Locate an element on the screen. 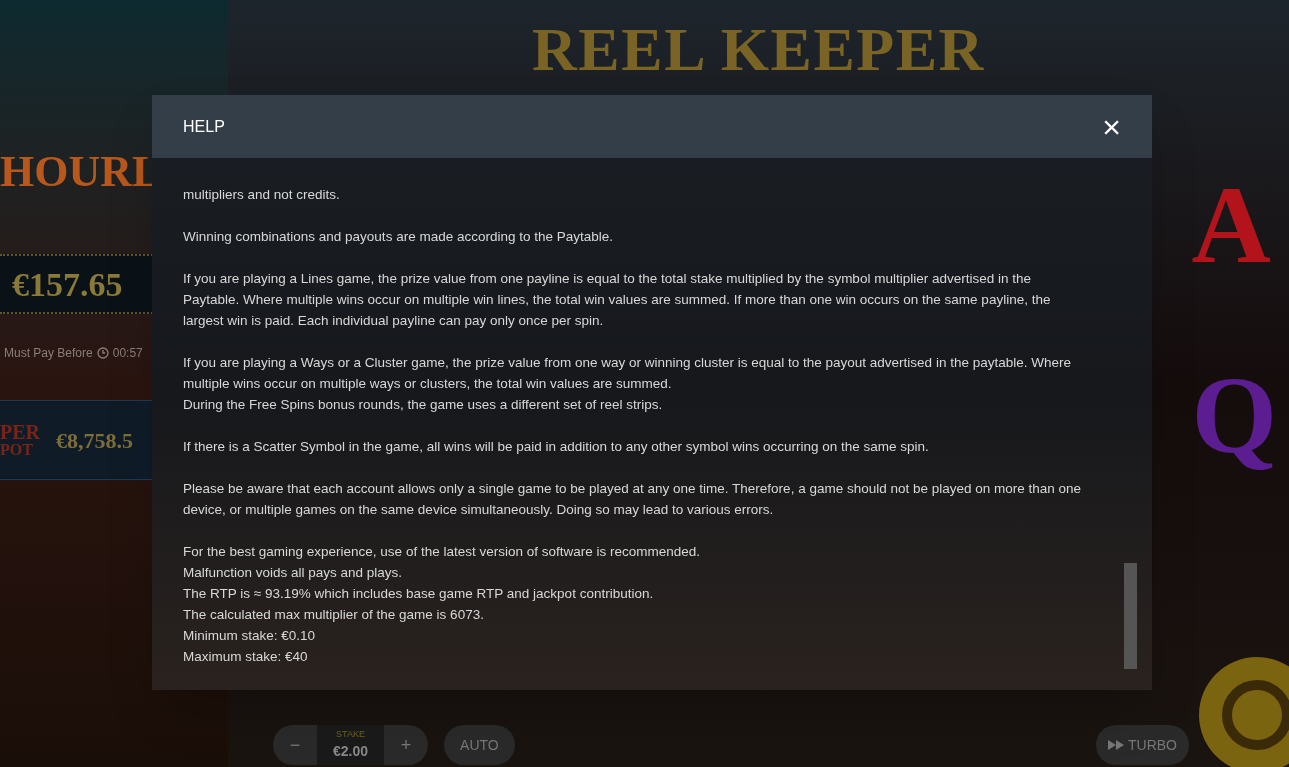 The width and height of the screenshot is (1289, 767). help-text: If there is a Scatter Symbol in the game, all wins will be paid in addition to any other symbol wins occurring on the same spin. is located at coordinates (556, 447).